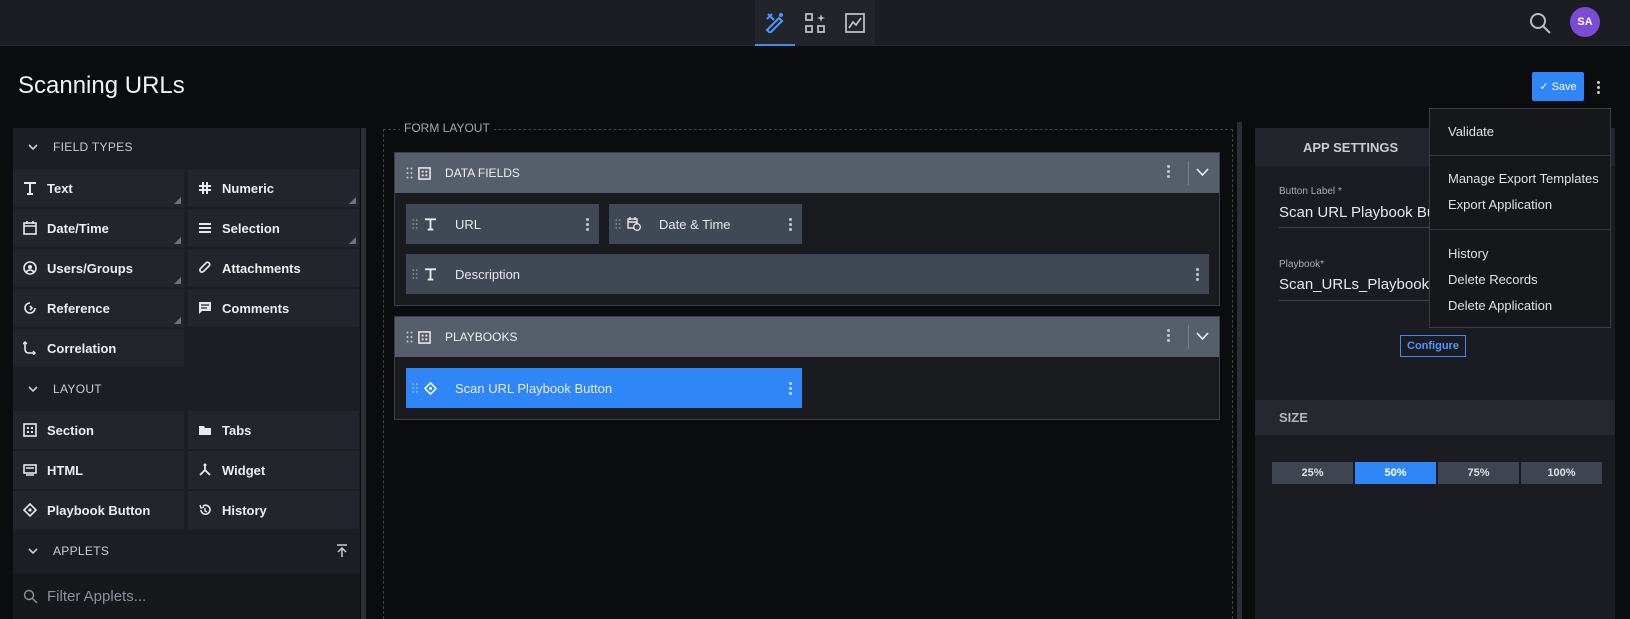  I want to click on field-label: Scan URL Playbook Button, so click(534, 388).